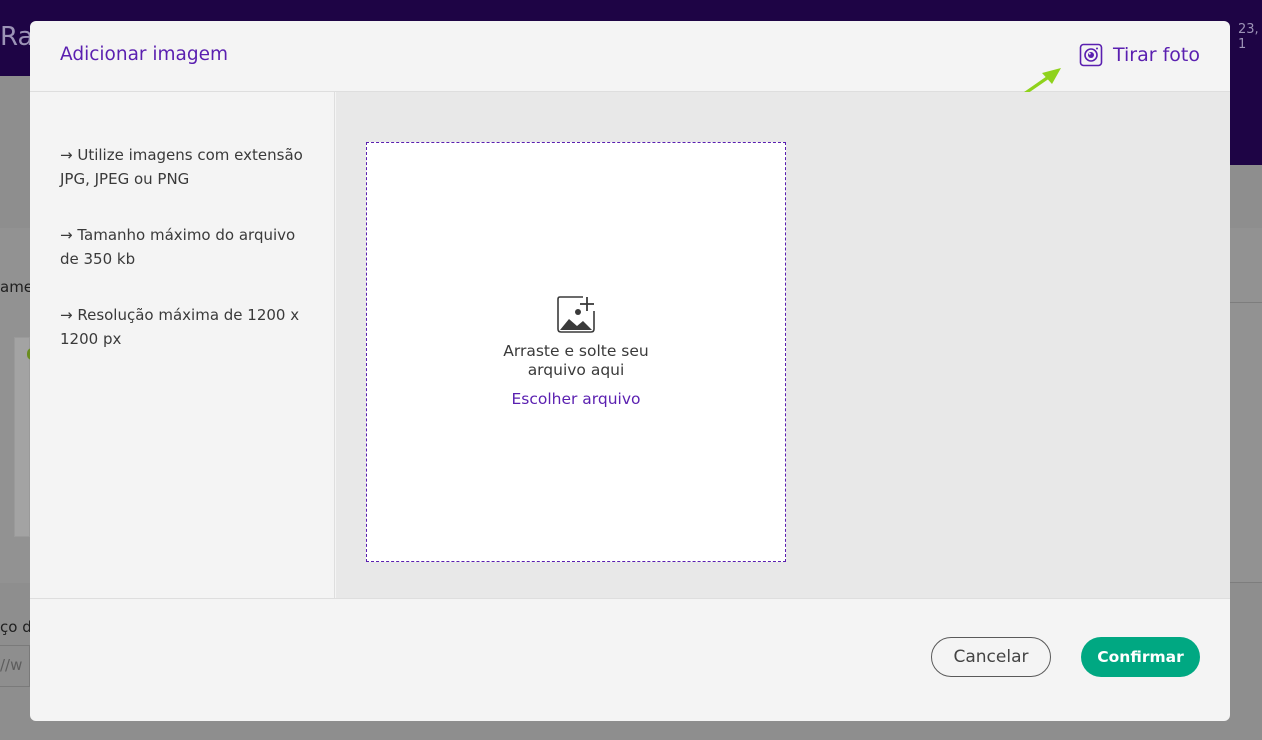  Describe the element at coordinates (1156, 55) in the screenshot. I see `take-photo-label: Tirar foto` at that location.